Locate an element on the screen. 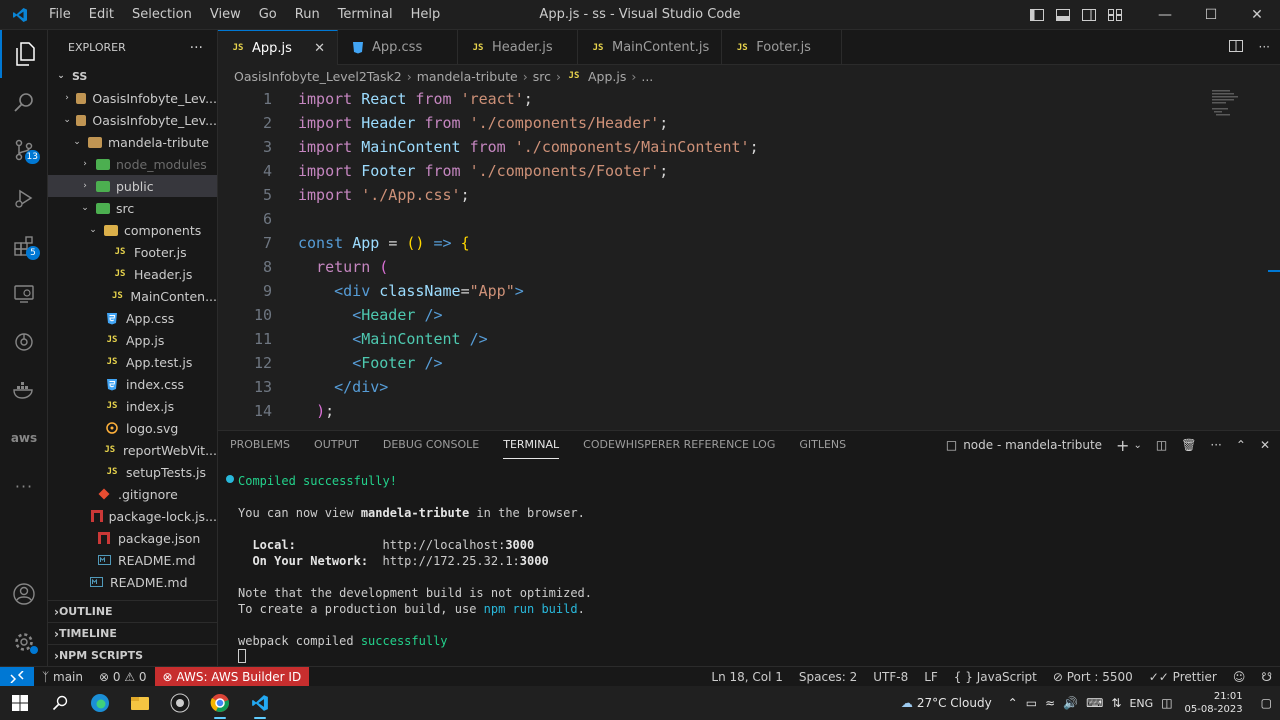  clock: 21:01 05-08-2023 is located at coordinates (1214, 703).